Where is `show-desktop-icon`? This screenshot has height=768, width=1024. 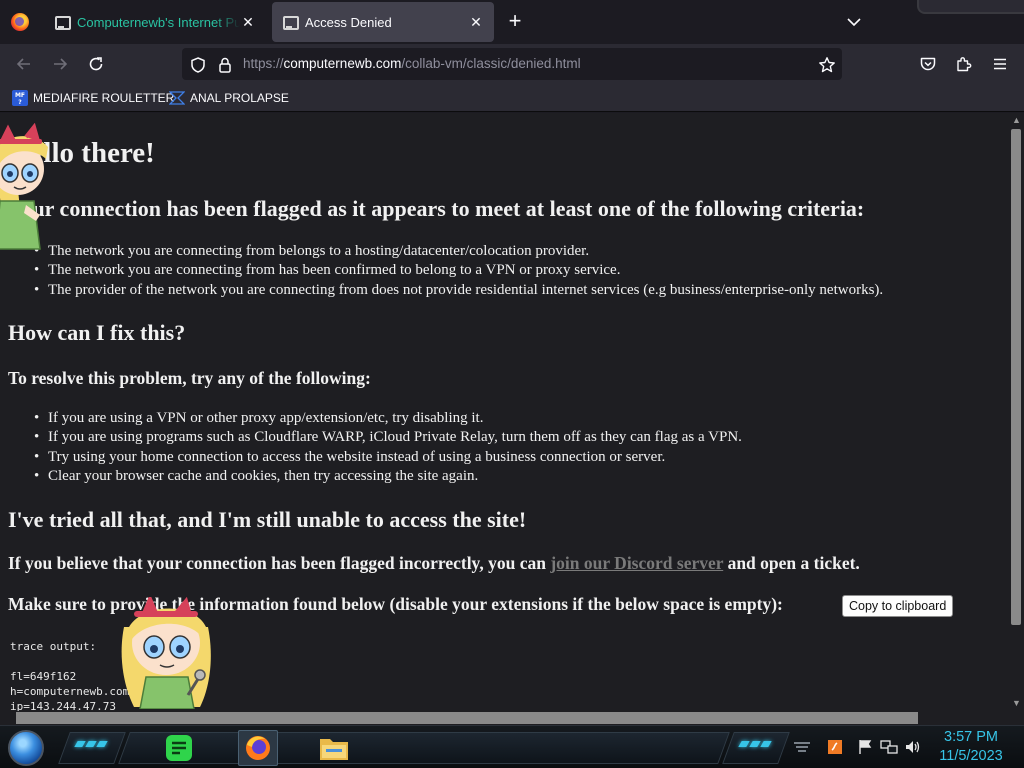
show-desktop-icon is located at coordinates (802, 747).